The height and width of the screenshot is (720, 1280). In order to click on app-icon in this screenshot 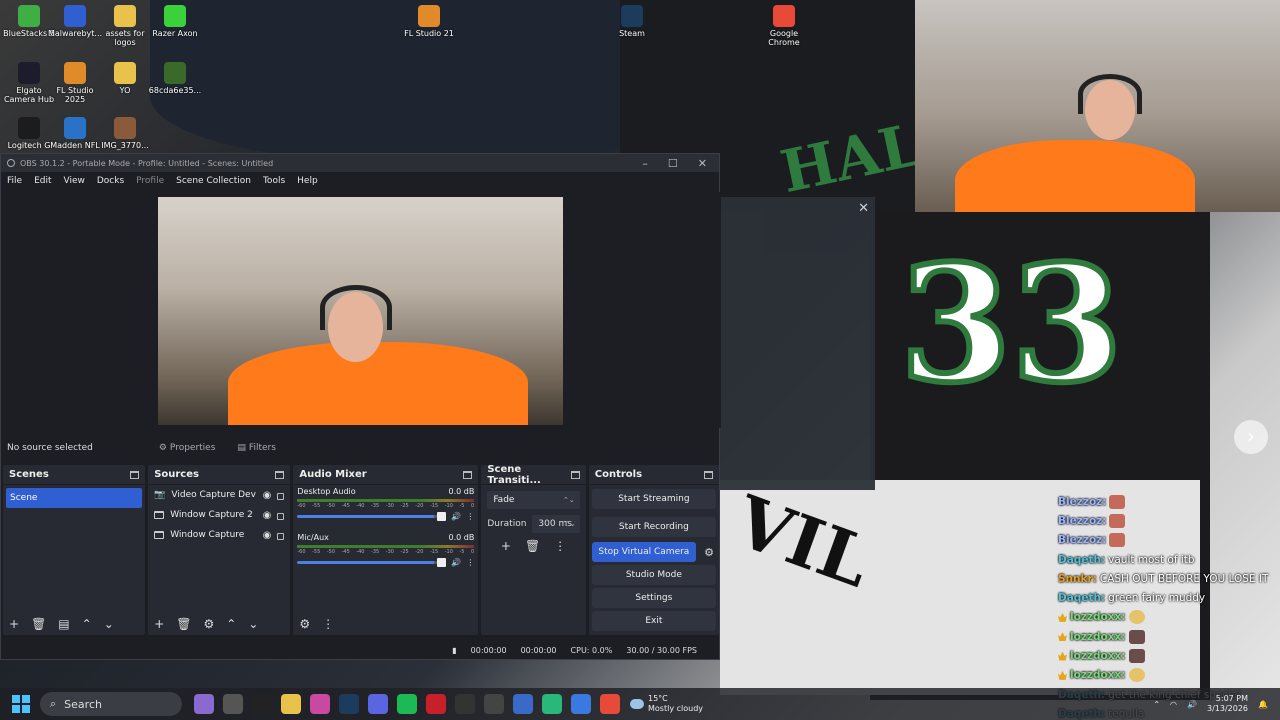, I will do `click(125, 16)`.